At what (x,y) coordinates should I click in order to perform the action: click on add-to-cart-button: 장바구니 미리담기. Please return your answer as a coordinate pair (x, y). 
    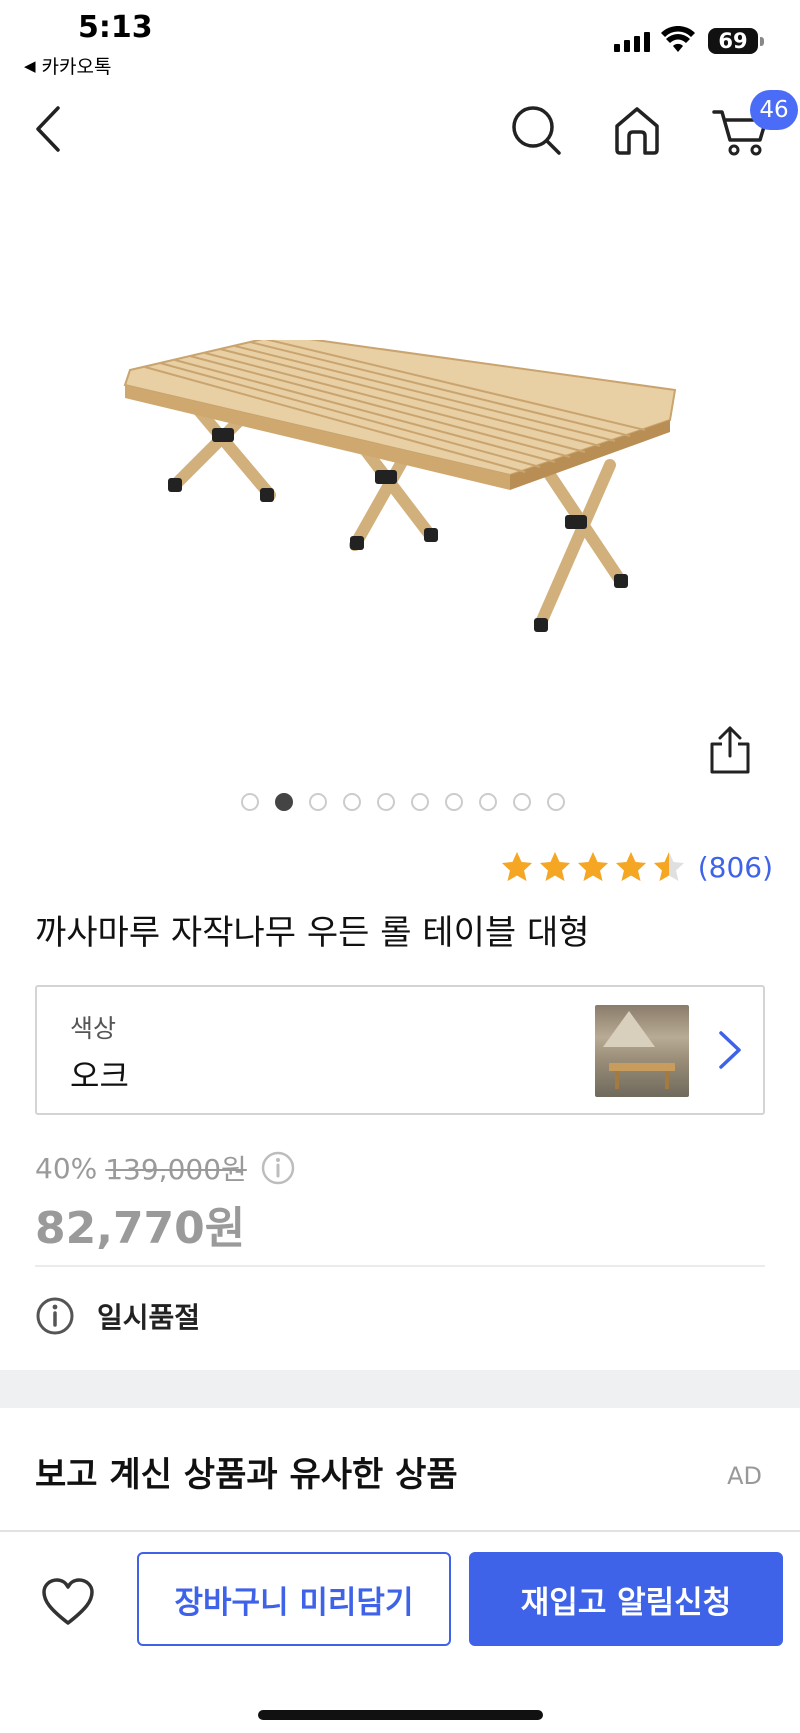
    Looking at the image, I should click on (294, 1599).